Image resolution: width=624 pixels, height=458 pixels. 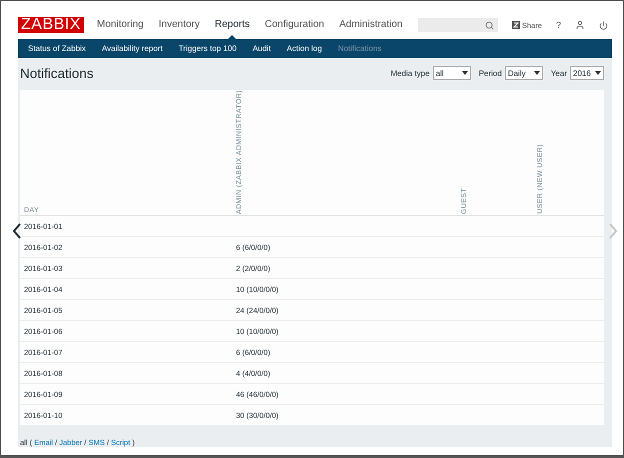 I want to click on menu-tab: Administration, so click(x=371, y=25).